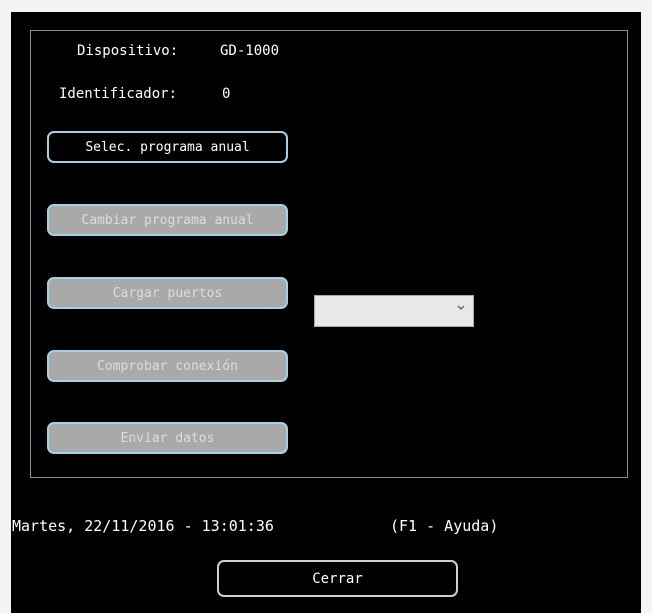 The height and width of the screenshot is (613, 652). I want to click on identifier-value: 0, so click(226, 94).